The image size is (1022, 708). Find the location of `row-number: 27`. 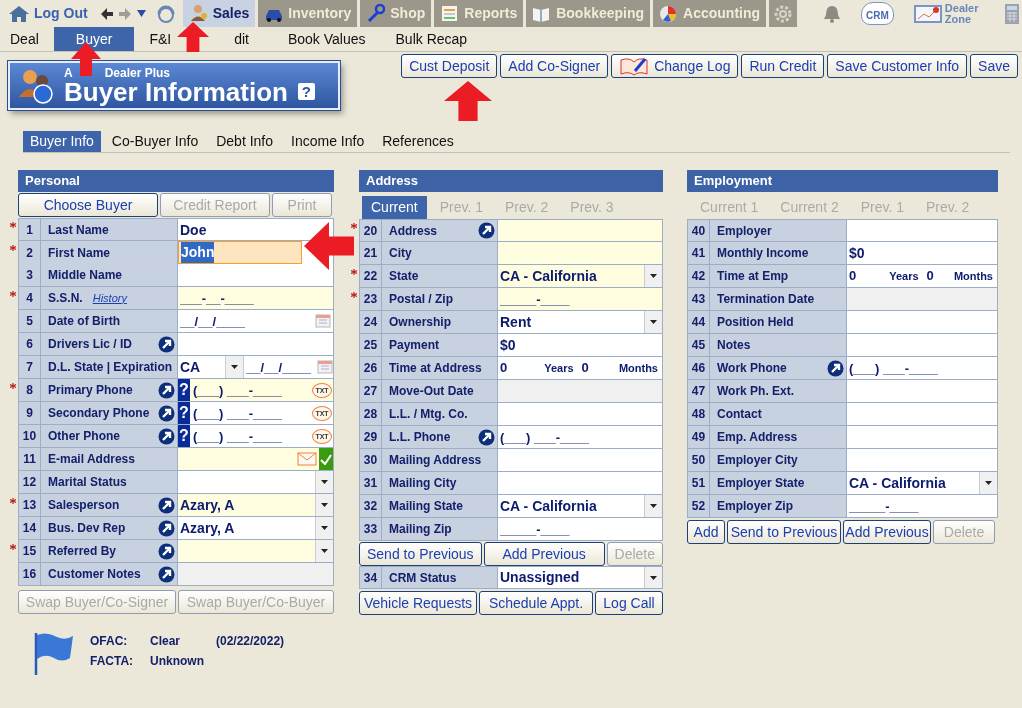

row-number: 27 is located at coordinates (370, 391).